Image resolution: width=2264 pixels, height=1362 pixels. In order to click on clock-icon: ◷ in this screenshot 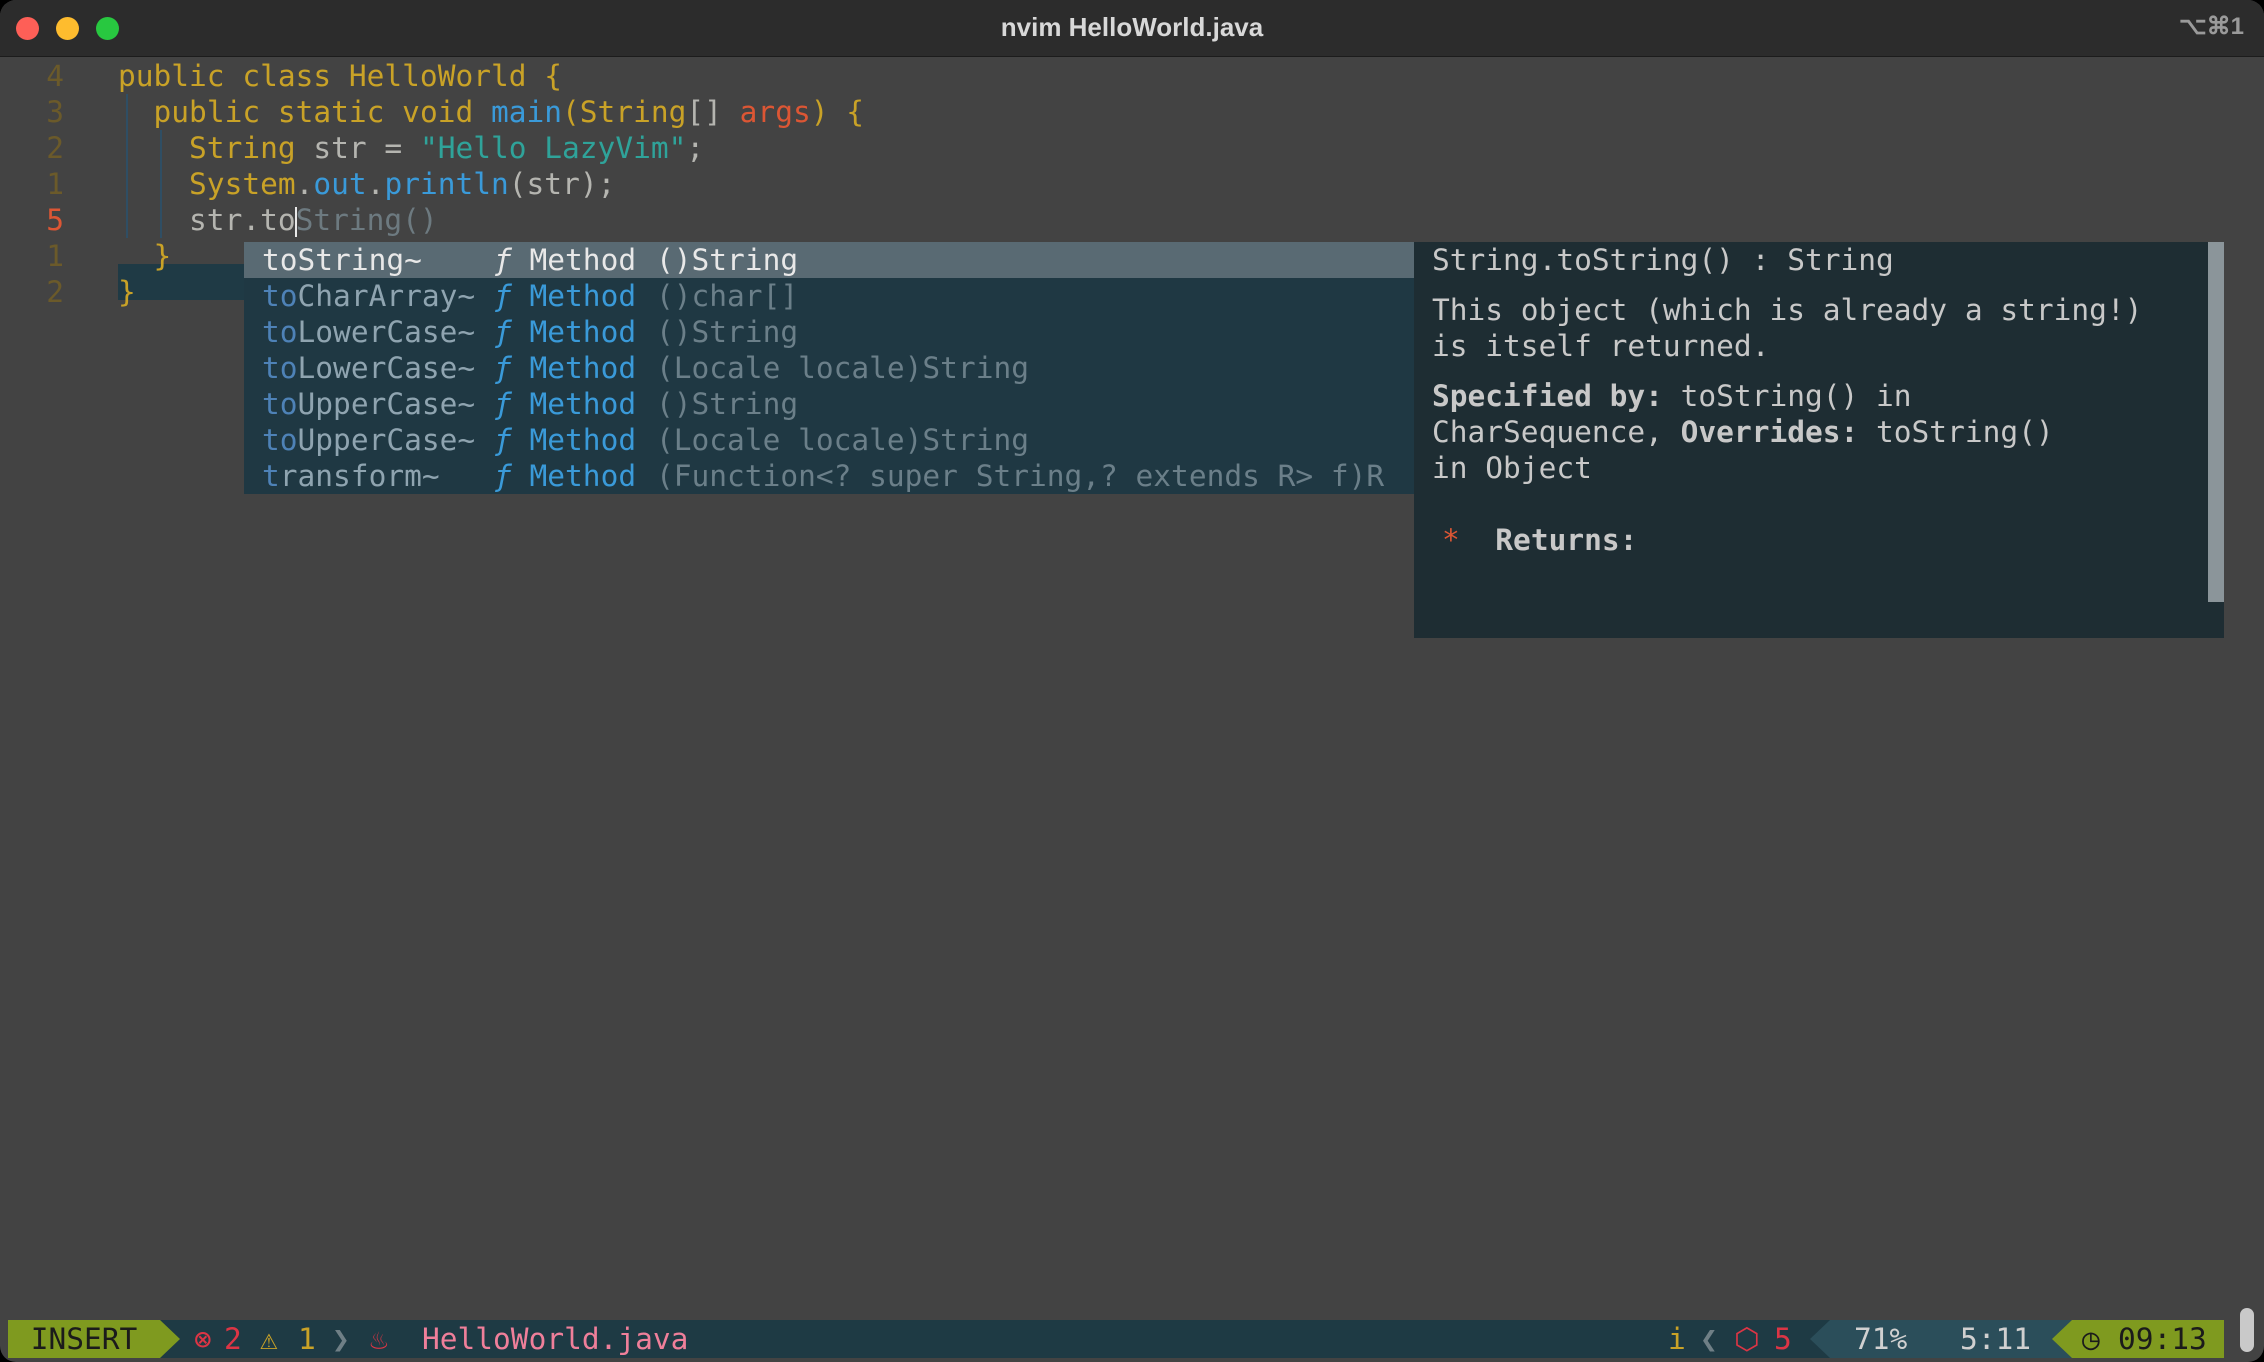, I will do `click(2091, 1339)`.